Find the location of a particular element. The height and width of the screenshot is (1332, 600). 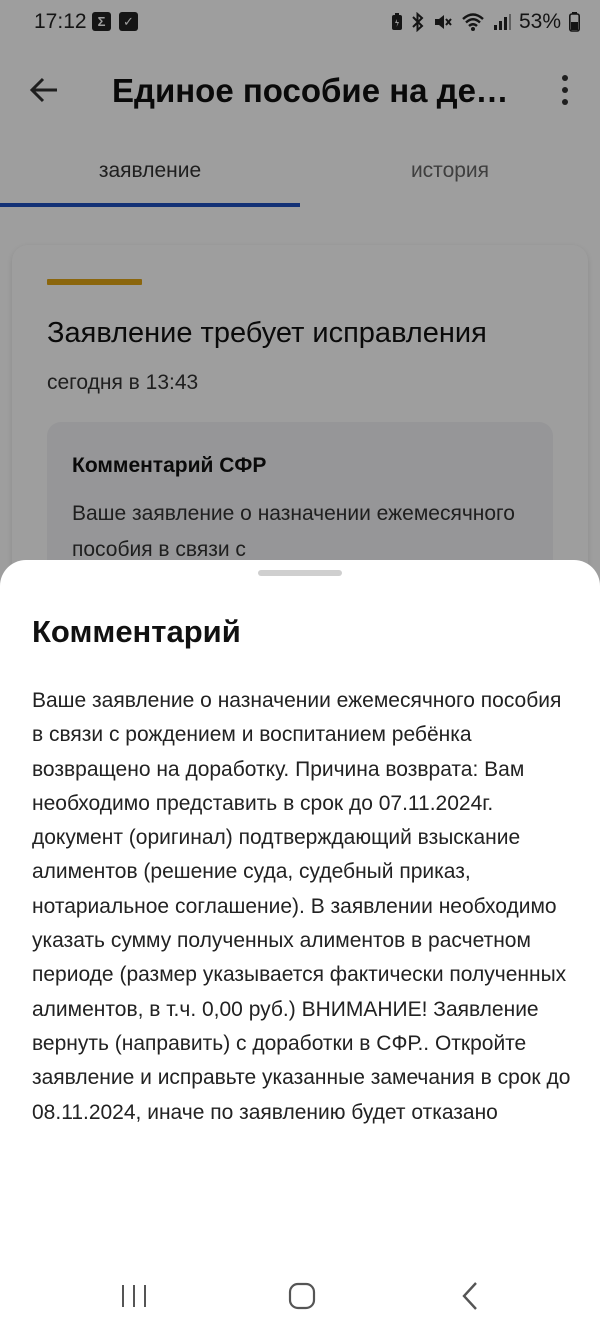

sheet-title: Комментарий is located at coordinates (136, 631).